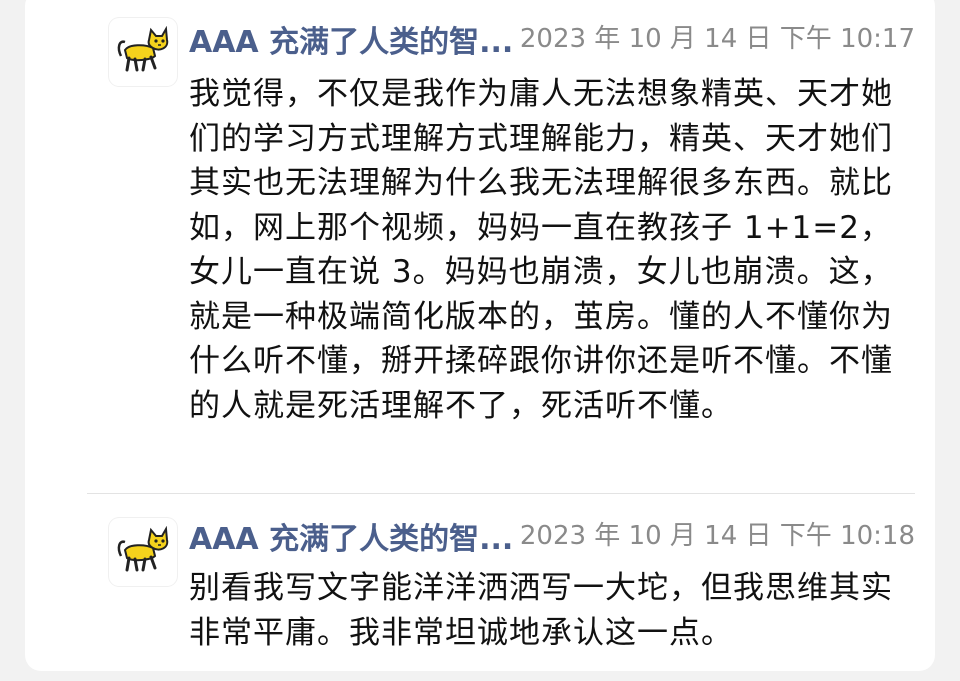 Image resolution: width=960 pixels, height=681 pixels. What do you see at coordinates (717, 39) in the screenshot?
I see `message-timestamp: 2023 年 10 月 14 日 下午 10:17` at bounding box center [717, 39].